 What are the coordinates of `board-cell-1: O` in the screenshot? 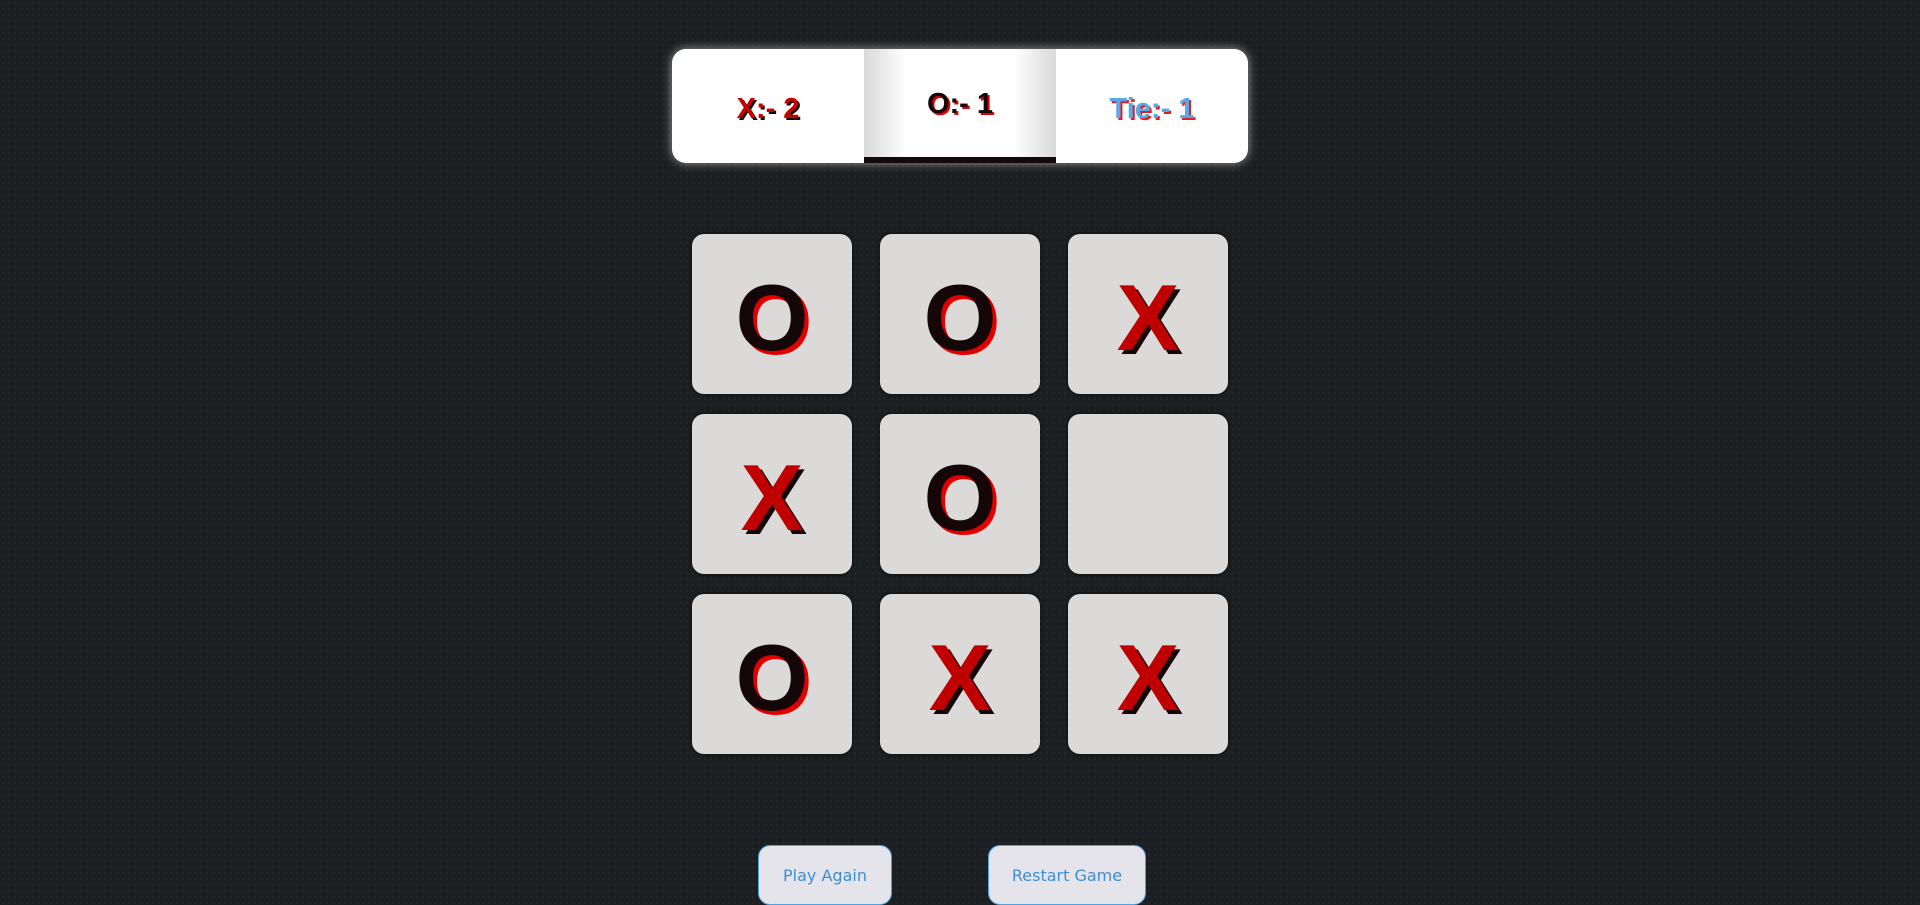 It's located at (772, 314).